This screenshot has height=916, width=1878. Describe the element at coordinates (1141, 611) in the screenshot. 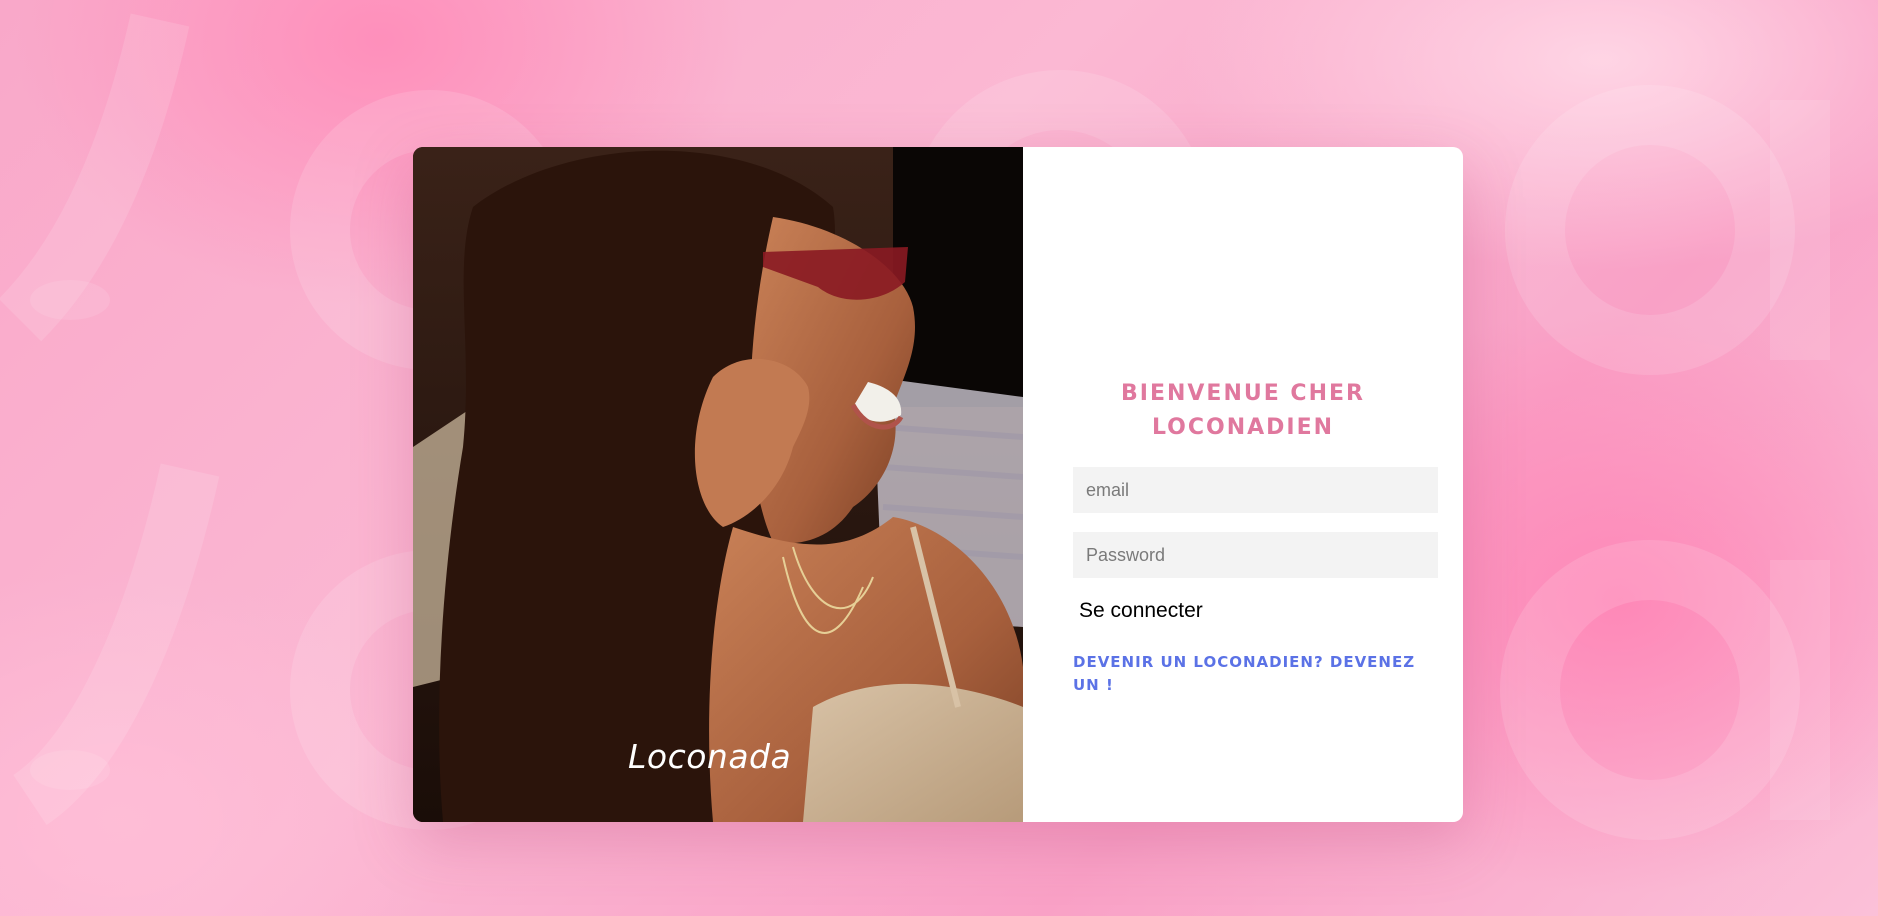

I see `login-button: Se connecter` at that location.